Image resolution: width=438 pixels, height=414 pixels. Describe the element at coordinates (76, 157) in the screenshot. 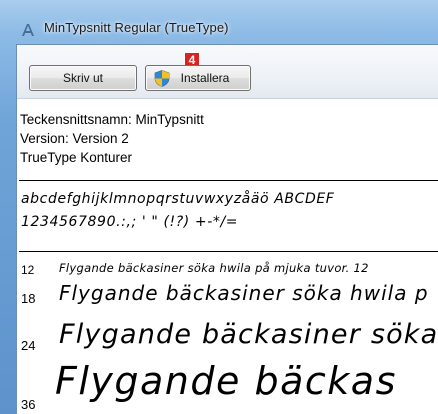

I see `font-type-line: TrueType Konturer` at that location.